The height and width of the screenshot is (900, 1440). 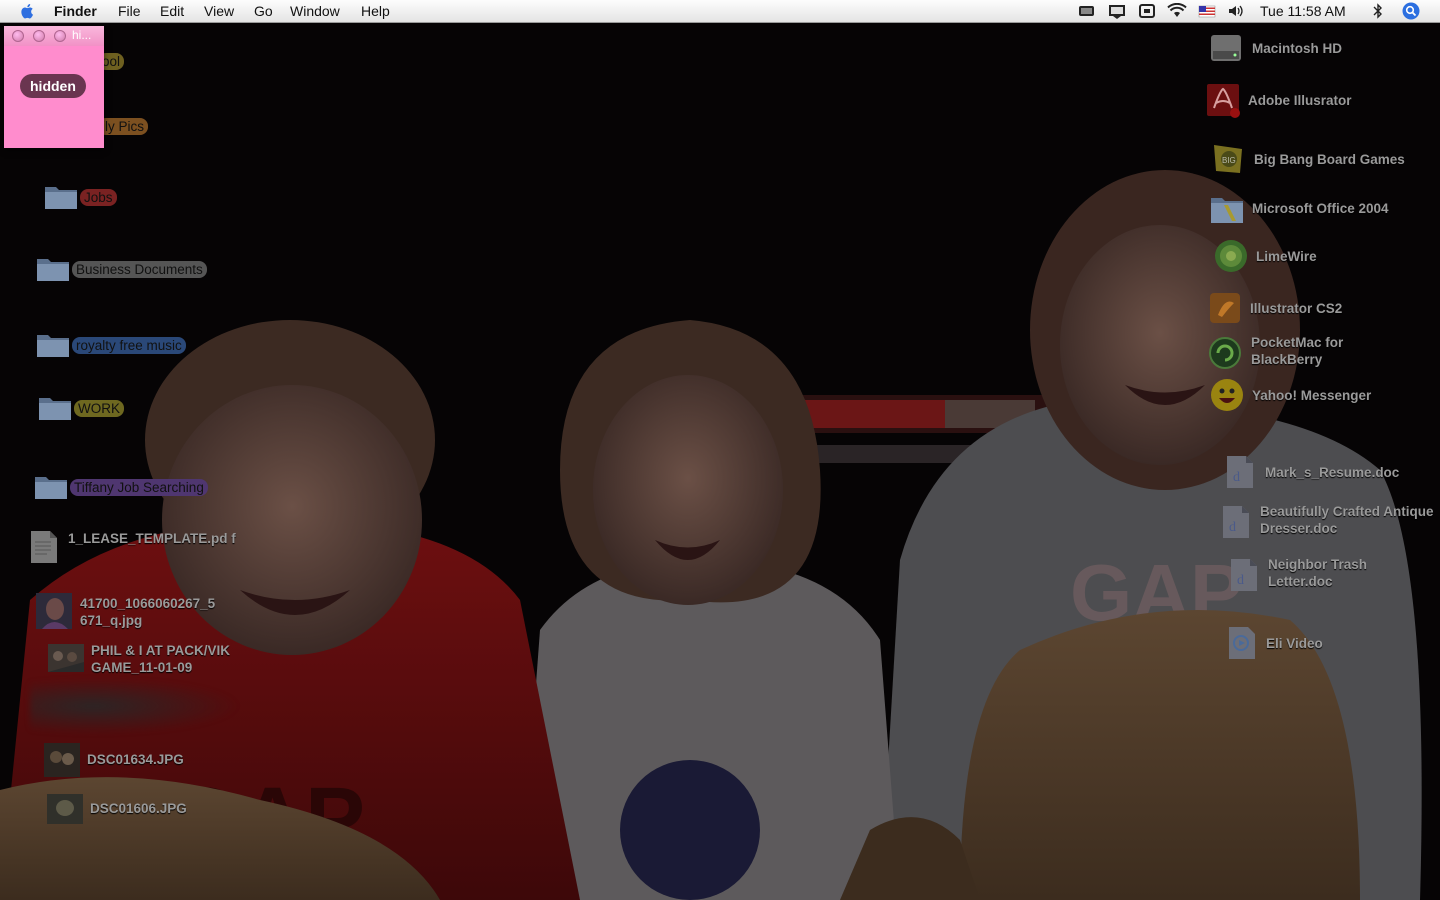 I want to click on item-label: Business Documents, so click(x=139, y=269).